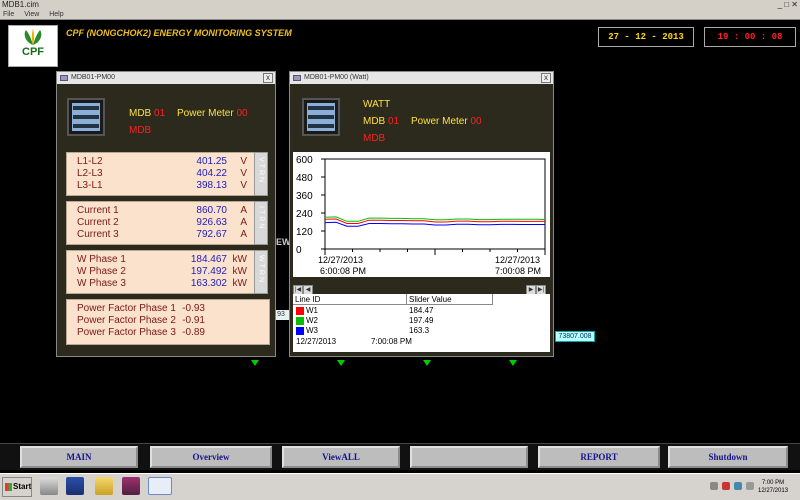  What do you see at coordinates (90, 185) in the screenshot?
I see `row-label: L3-L1` at bounding box center [90, 185].